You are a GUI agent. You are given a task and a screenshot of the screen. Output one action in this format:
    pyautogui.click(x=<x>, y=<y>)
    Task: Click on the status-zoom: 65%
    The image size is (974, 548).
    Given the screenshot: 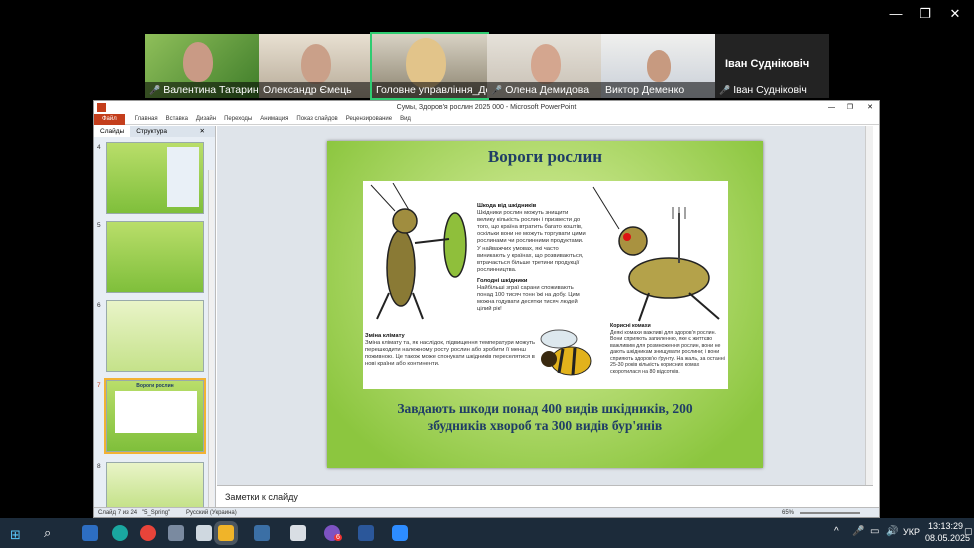 What is the action you would take?
    pyautogui.click(x=788, y=513)
    